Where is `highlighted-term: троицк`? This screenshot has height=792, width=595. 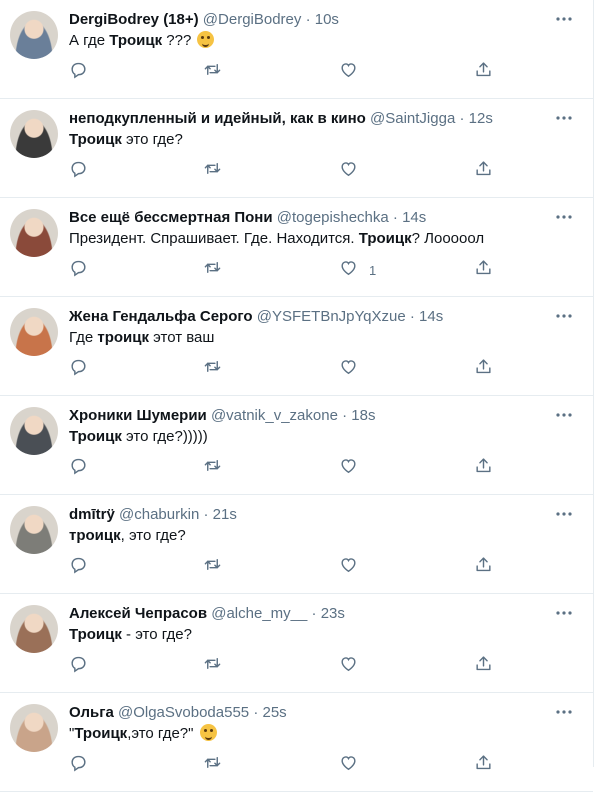 highlighted-term: троицк is located at coordinates (123, 337).